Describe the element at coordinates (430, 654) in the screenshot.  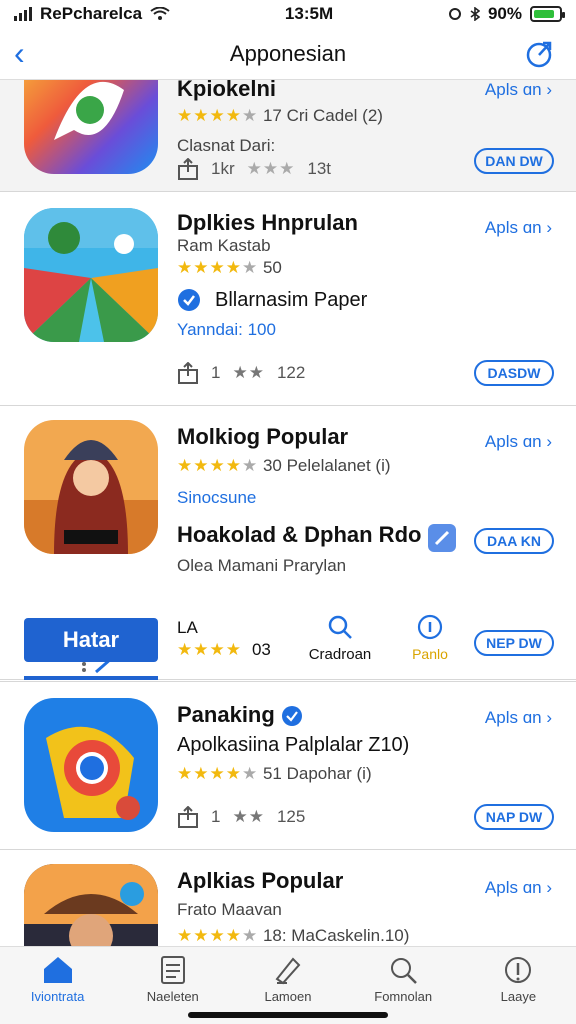
I see `info-label: Panlo` at that location.